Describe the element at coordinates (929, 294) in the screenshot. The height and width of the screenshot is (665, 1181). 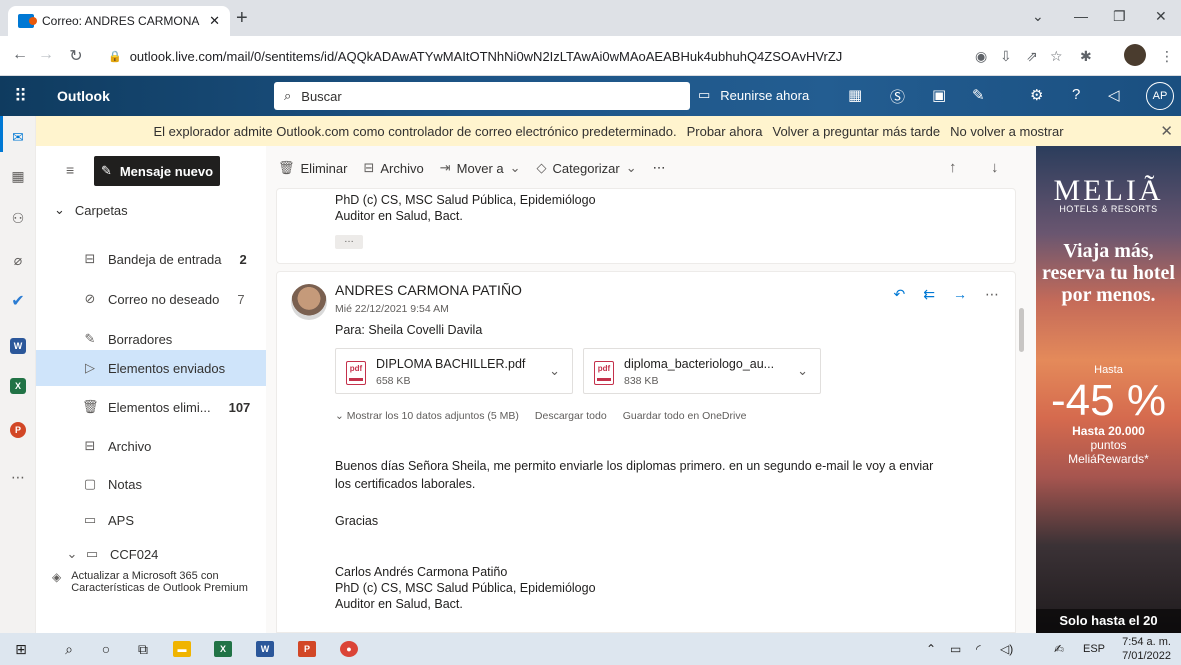
I see `reply-all-icon: ⇇` at that location.